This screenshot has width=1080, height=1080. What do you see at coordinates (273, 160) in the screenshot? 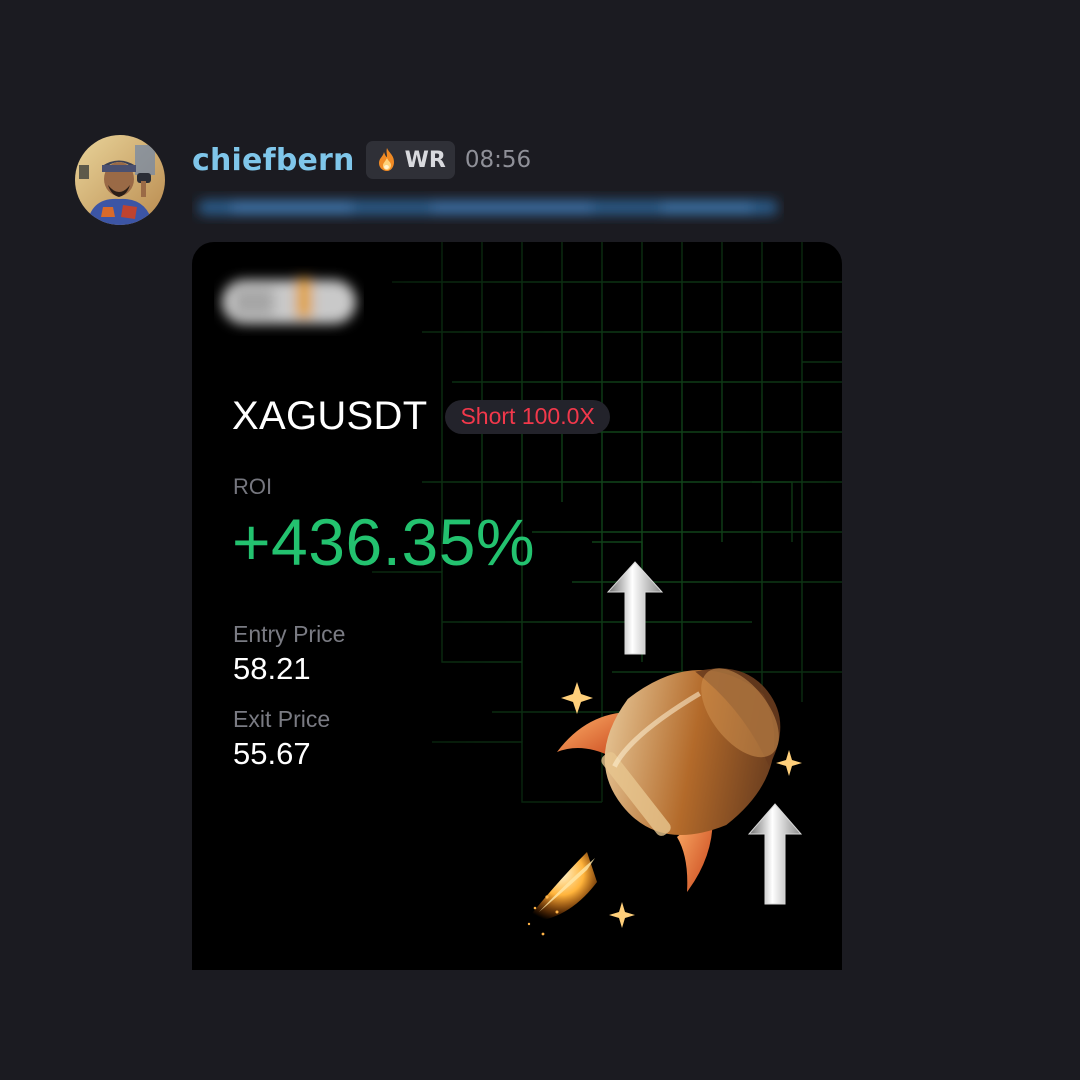
I see `username: chiefbern` at bounding box center [273, 160].